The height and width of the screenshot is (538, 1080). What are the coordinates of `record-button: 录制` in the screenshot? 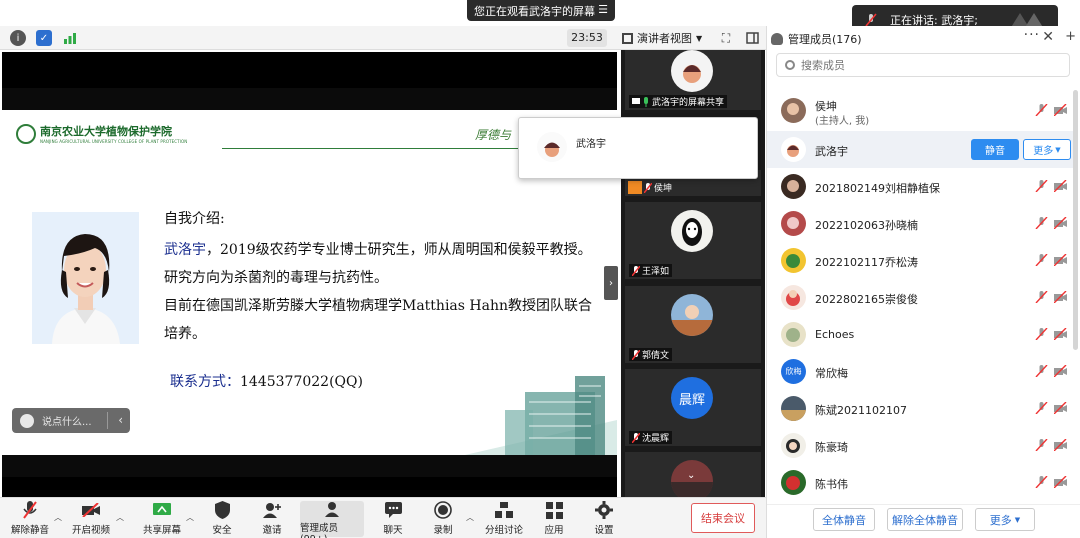 It's located at (443, 519).